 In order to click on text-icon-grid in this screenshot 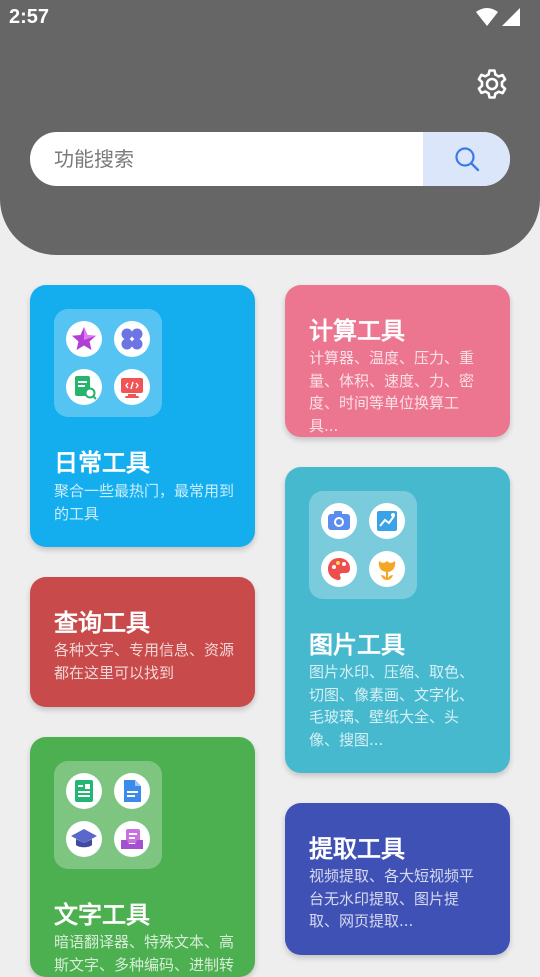, I will do `click(108, 815)`.